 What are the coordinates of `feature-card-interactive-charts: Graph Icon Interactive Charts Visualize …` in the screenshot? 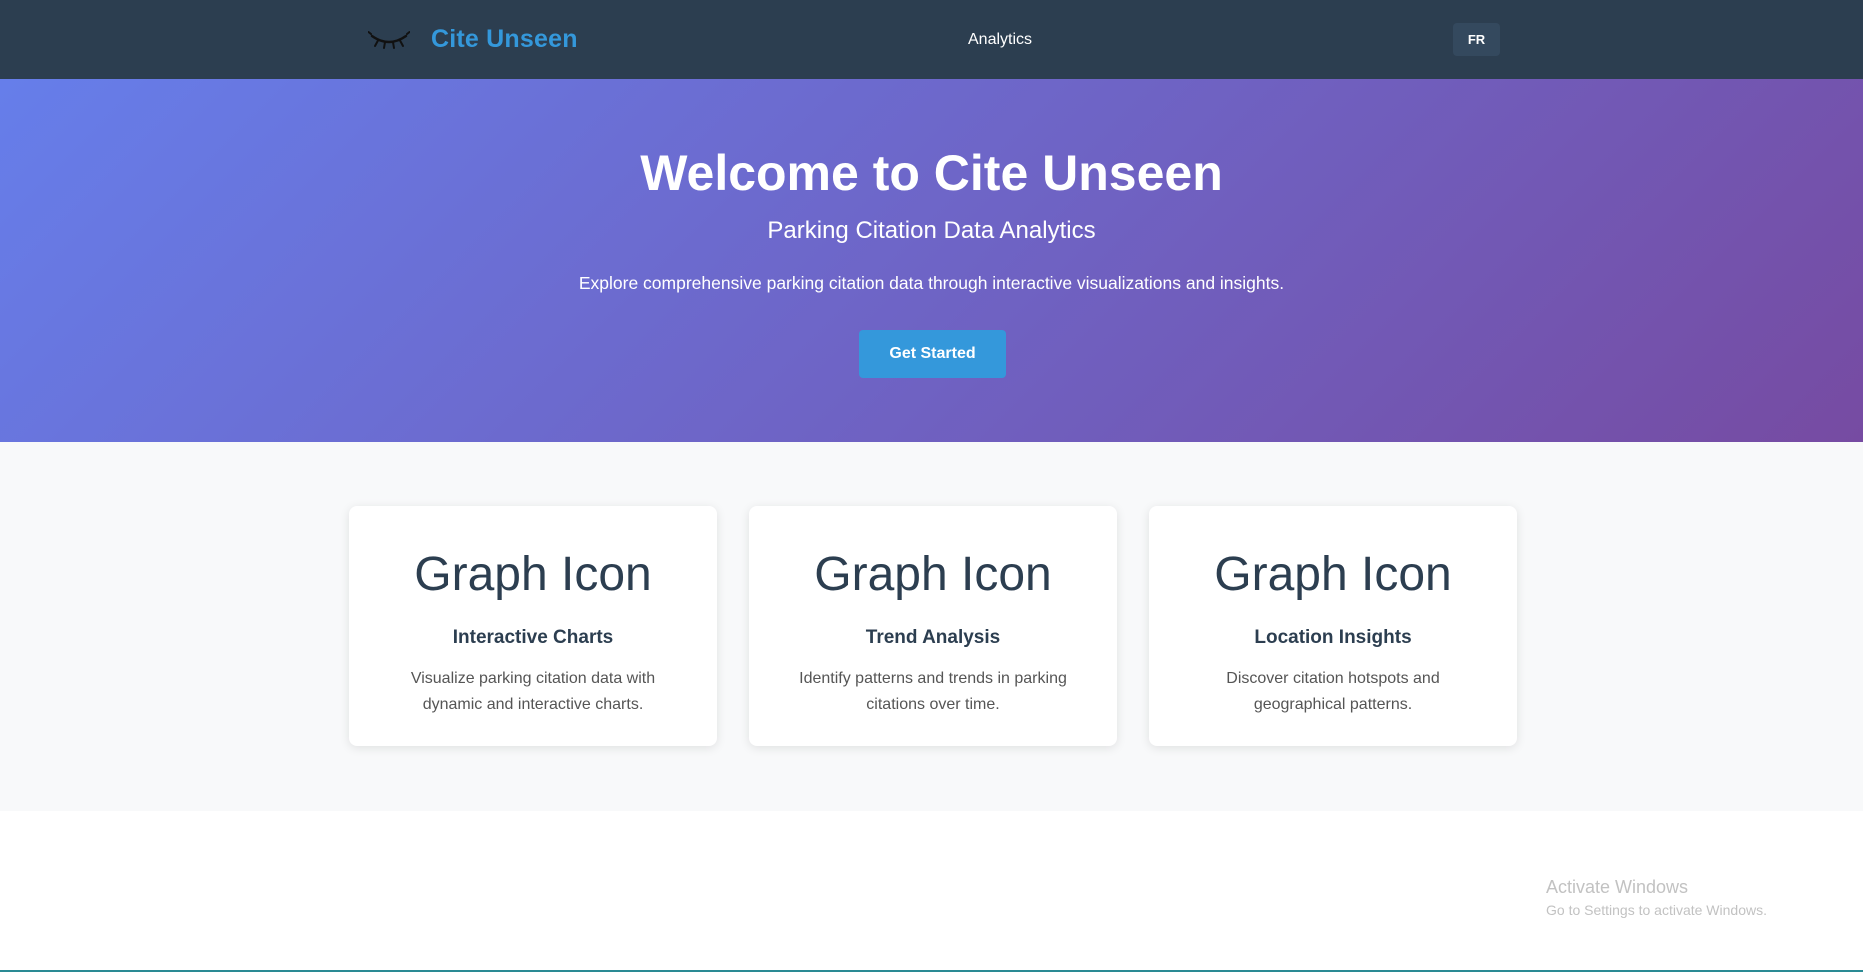 It's located at (533, 626).